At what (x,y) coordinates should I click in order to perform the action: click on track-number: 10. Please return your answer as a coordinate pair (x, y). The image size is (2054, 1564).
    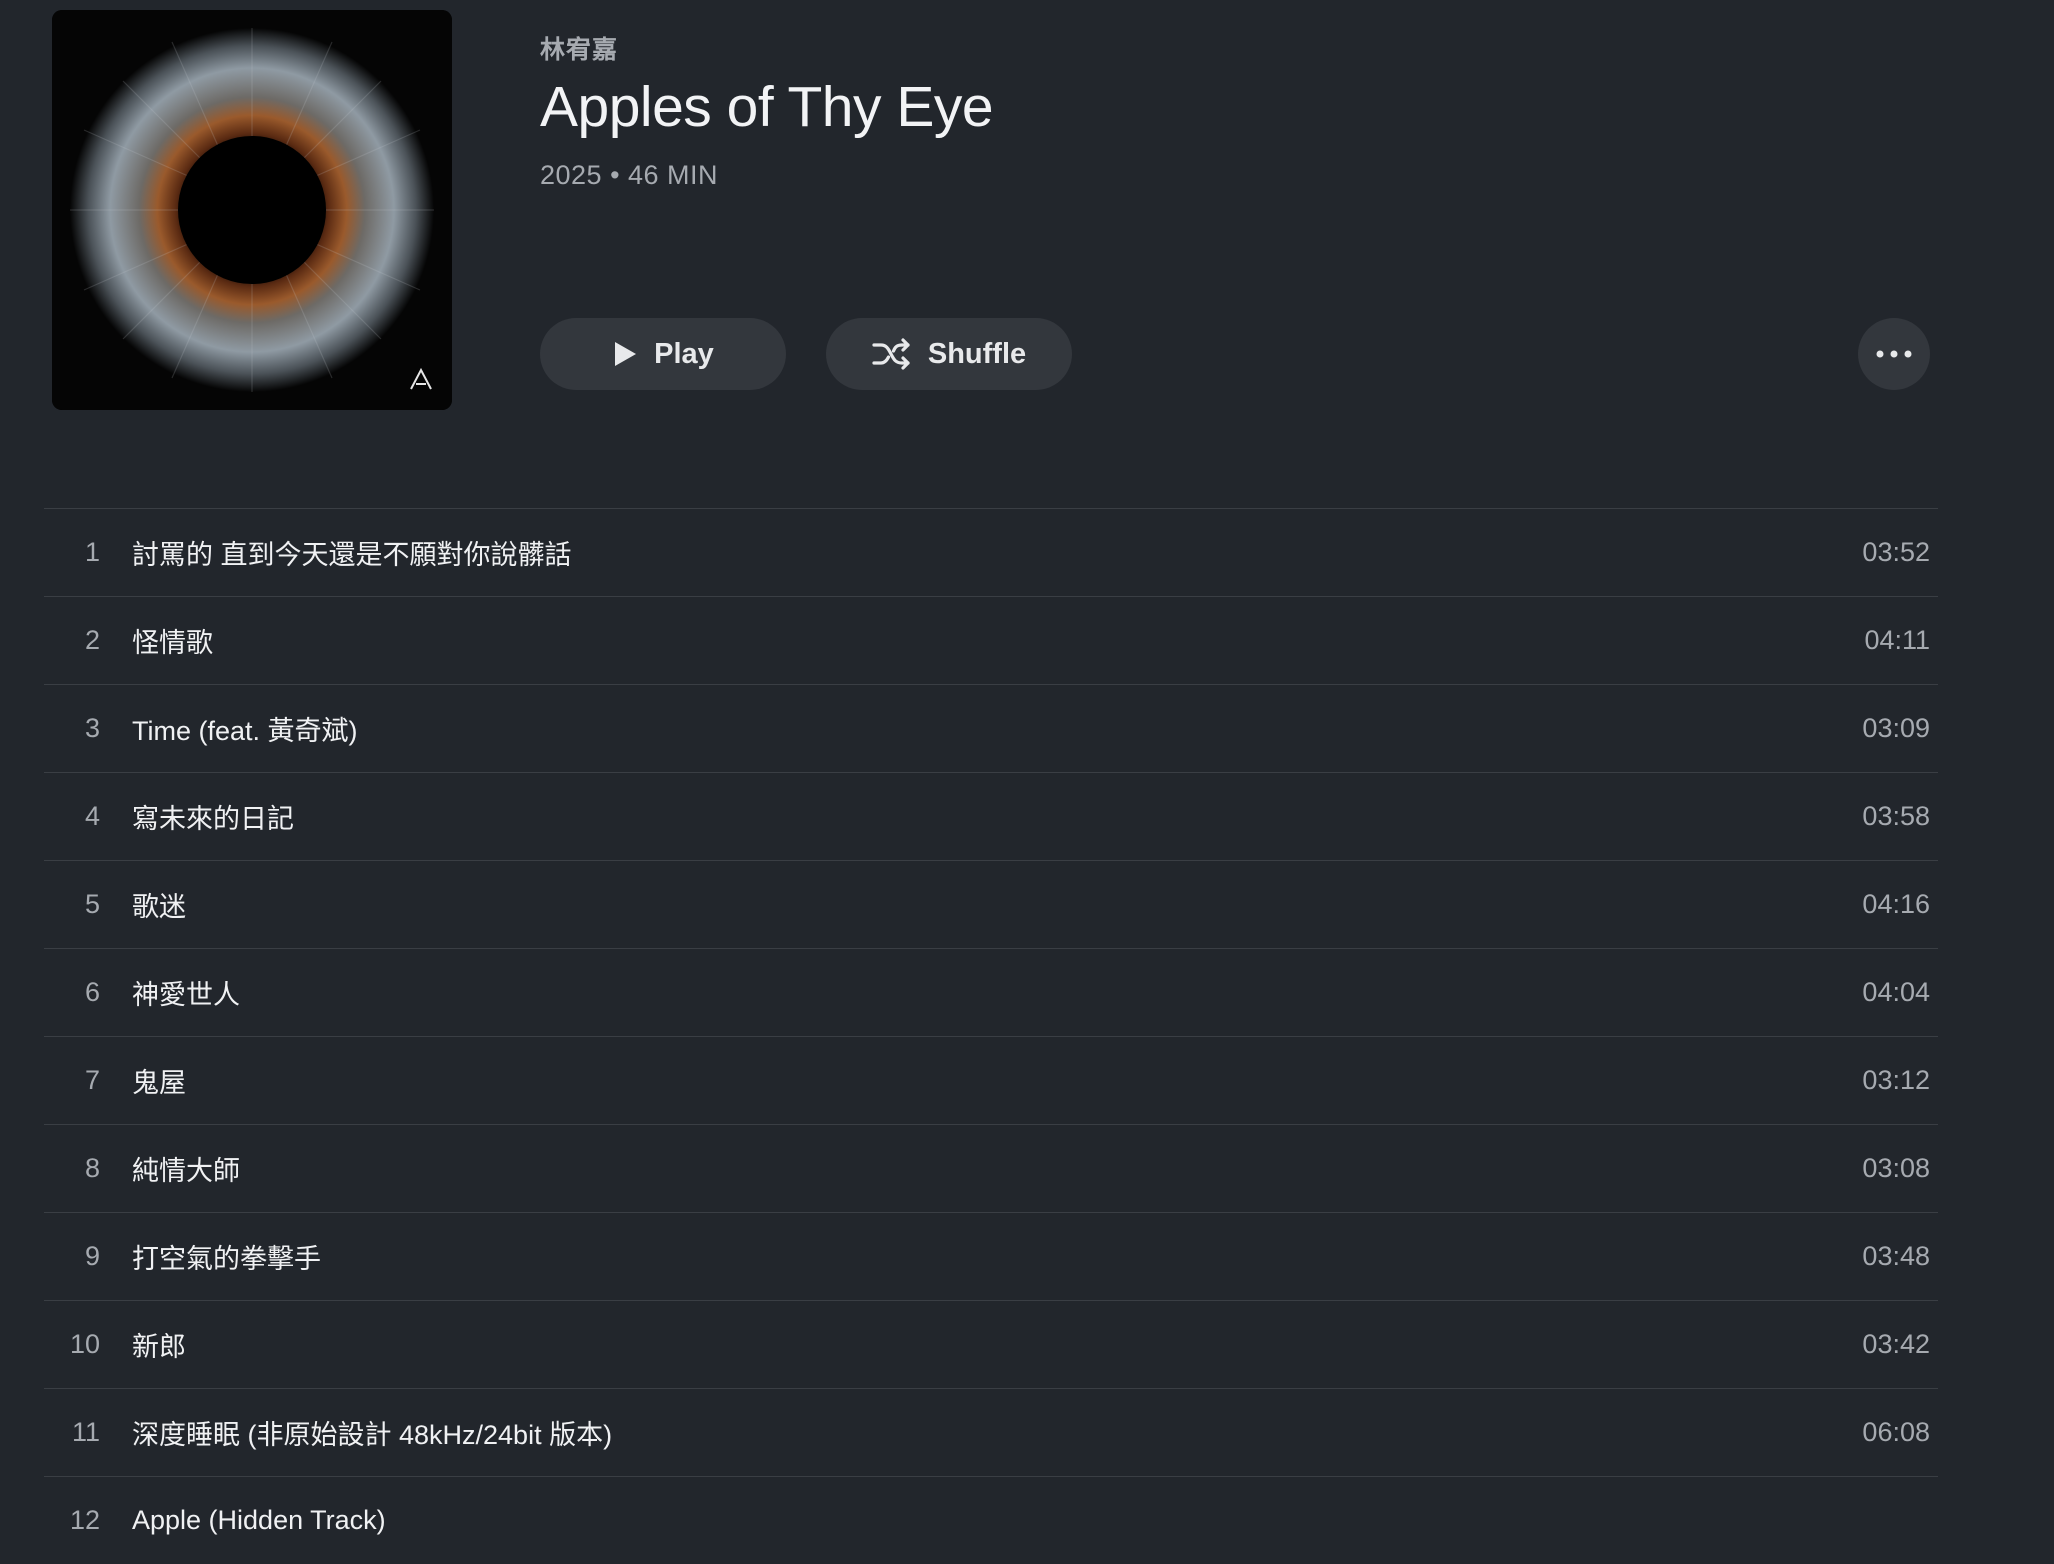
    Looking at the image, I should click on (84, 1344).